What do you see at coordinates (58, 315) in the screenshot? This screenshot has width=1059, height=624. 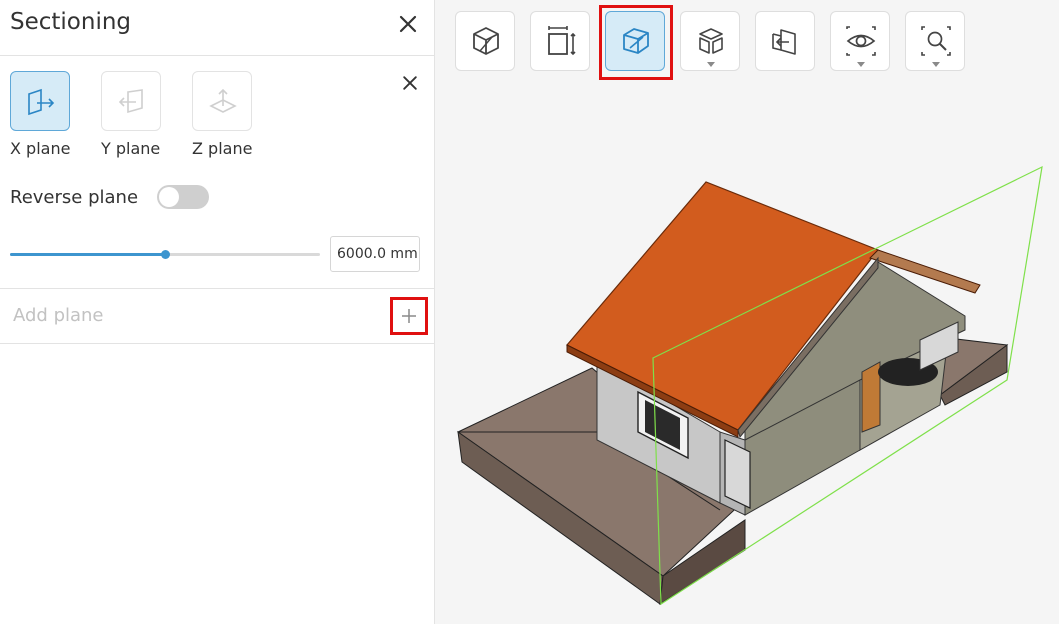 I see `add-plane-label: Add plane` at bounding box center [58, 315].